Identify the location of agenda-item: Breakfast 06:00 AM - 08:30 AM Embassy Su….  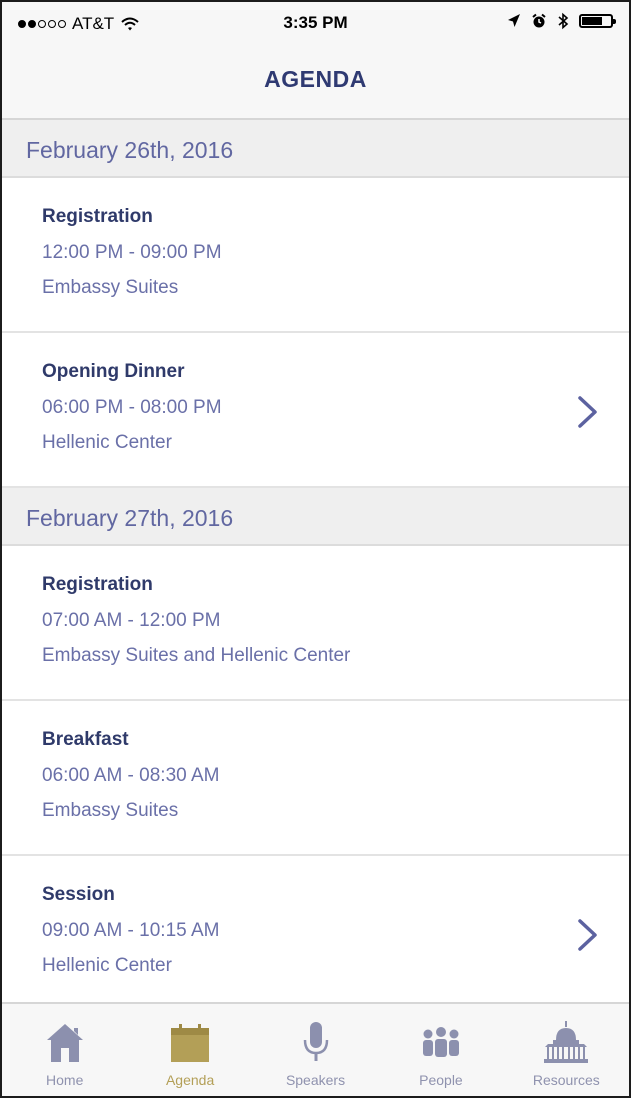
(315, 778).